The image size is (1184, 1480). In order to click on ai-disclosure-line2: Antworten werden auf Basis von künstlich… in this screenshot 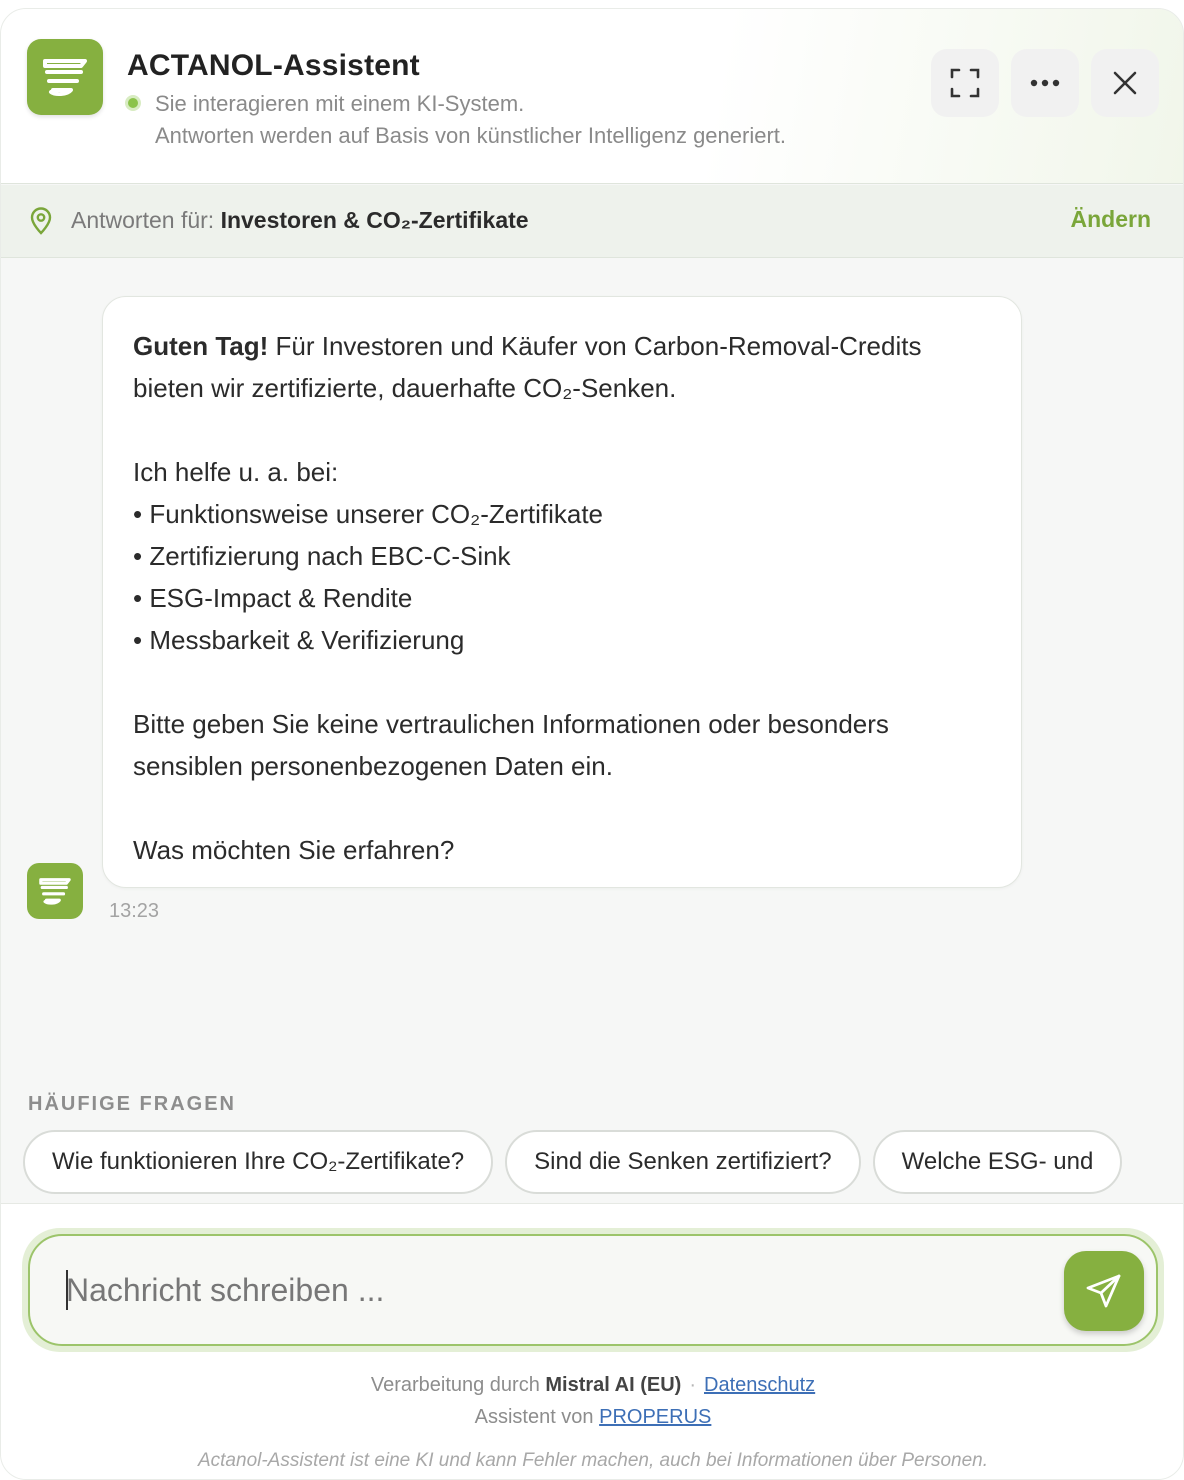, I will do `click(471, 135)`.